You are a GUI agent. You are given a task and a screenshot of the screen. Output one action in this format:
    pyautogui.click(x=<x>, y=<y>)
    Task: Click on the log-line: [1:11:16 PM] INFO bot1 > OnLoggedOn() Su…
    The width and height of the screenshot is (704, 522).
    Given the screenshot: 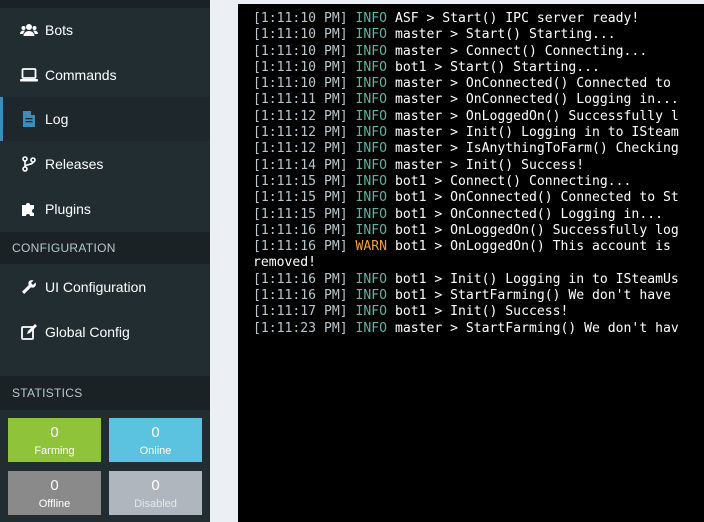 What is the action you would take?
    pyautogui.click(x=478, y=231)
    